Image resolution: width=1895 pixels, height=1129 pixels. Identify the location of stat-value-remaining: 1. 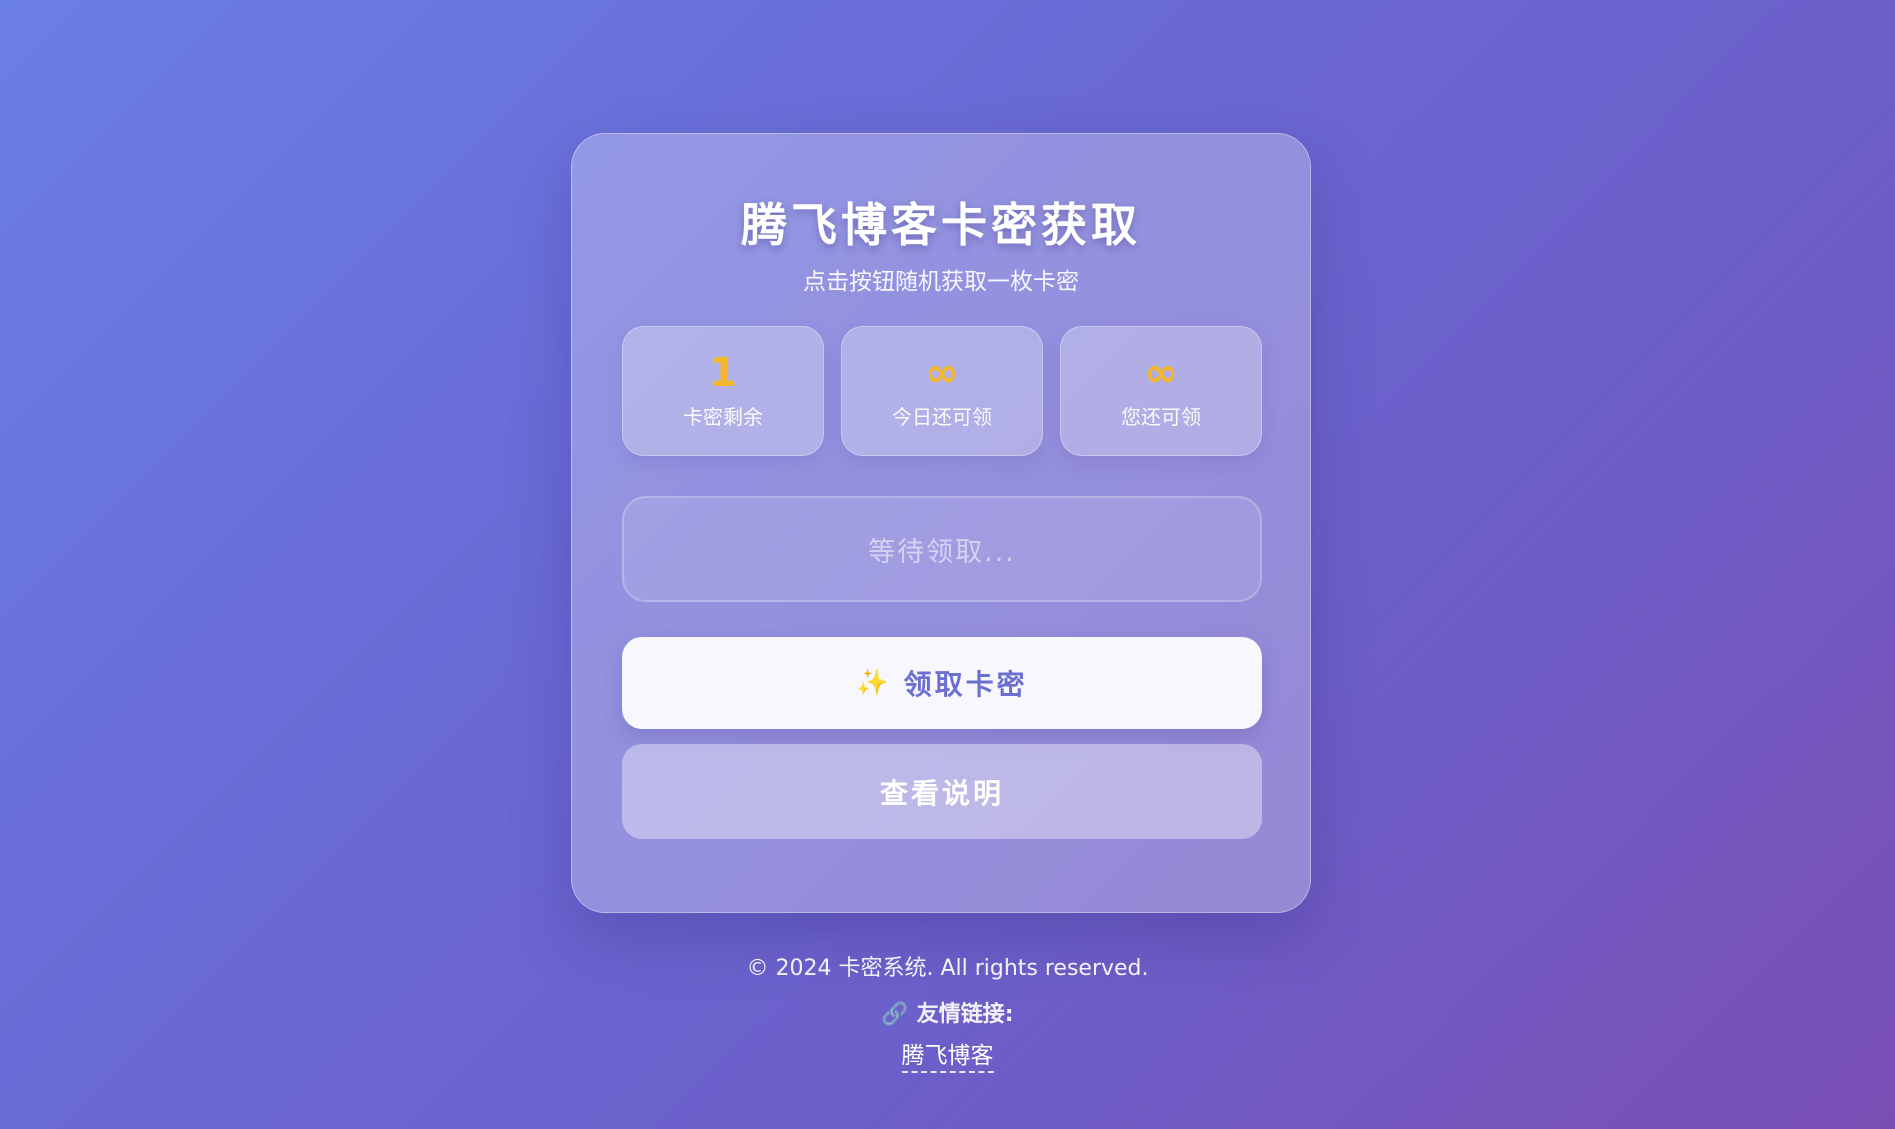
(723, 373).